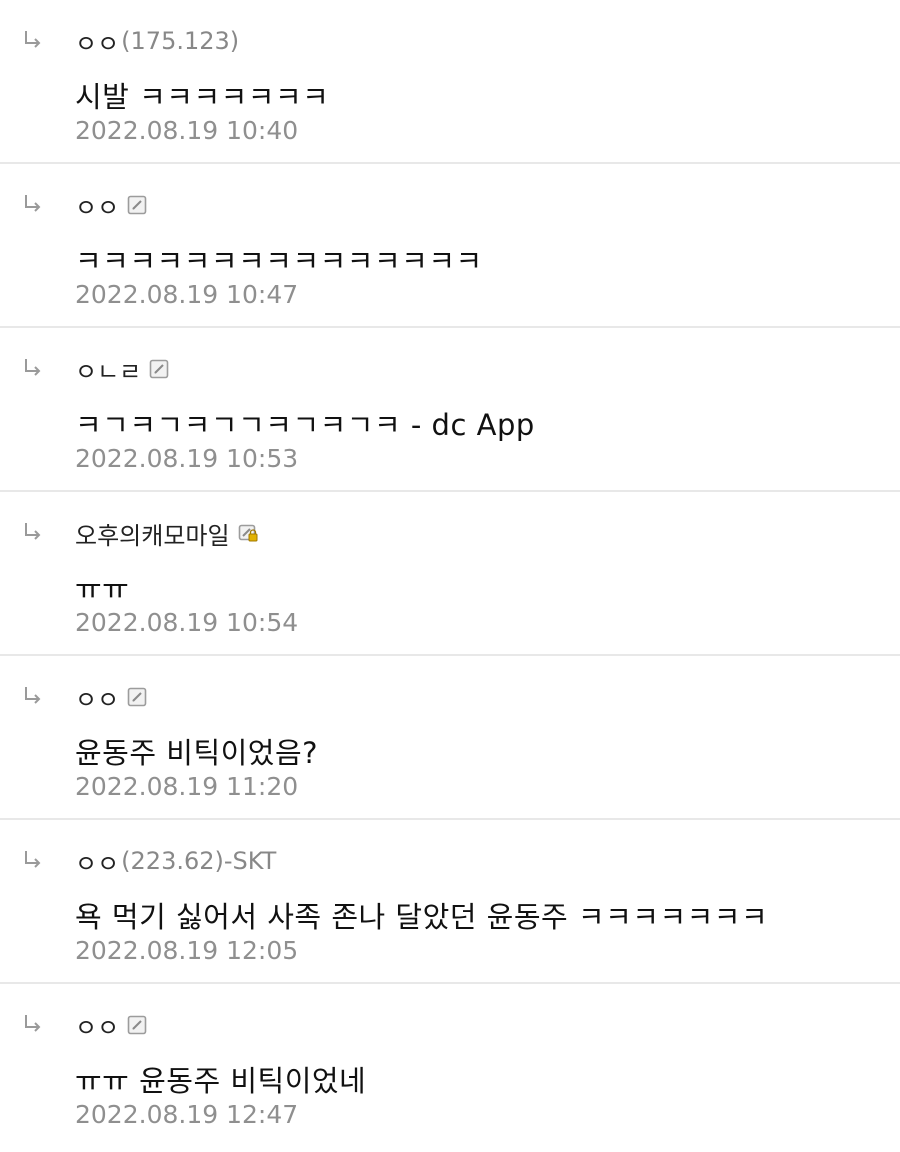 Image resolution: width=900 pixels, height=1152 pixels. Describe the element at coordinates (305, 425) in the screenshot. I see `reply-message: ㅋㄱㅋㄱㅋㄱㄱㅋㄱㅋㄱㅋ - dc App` at that location.